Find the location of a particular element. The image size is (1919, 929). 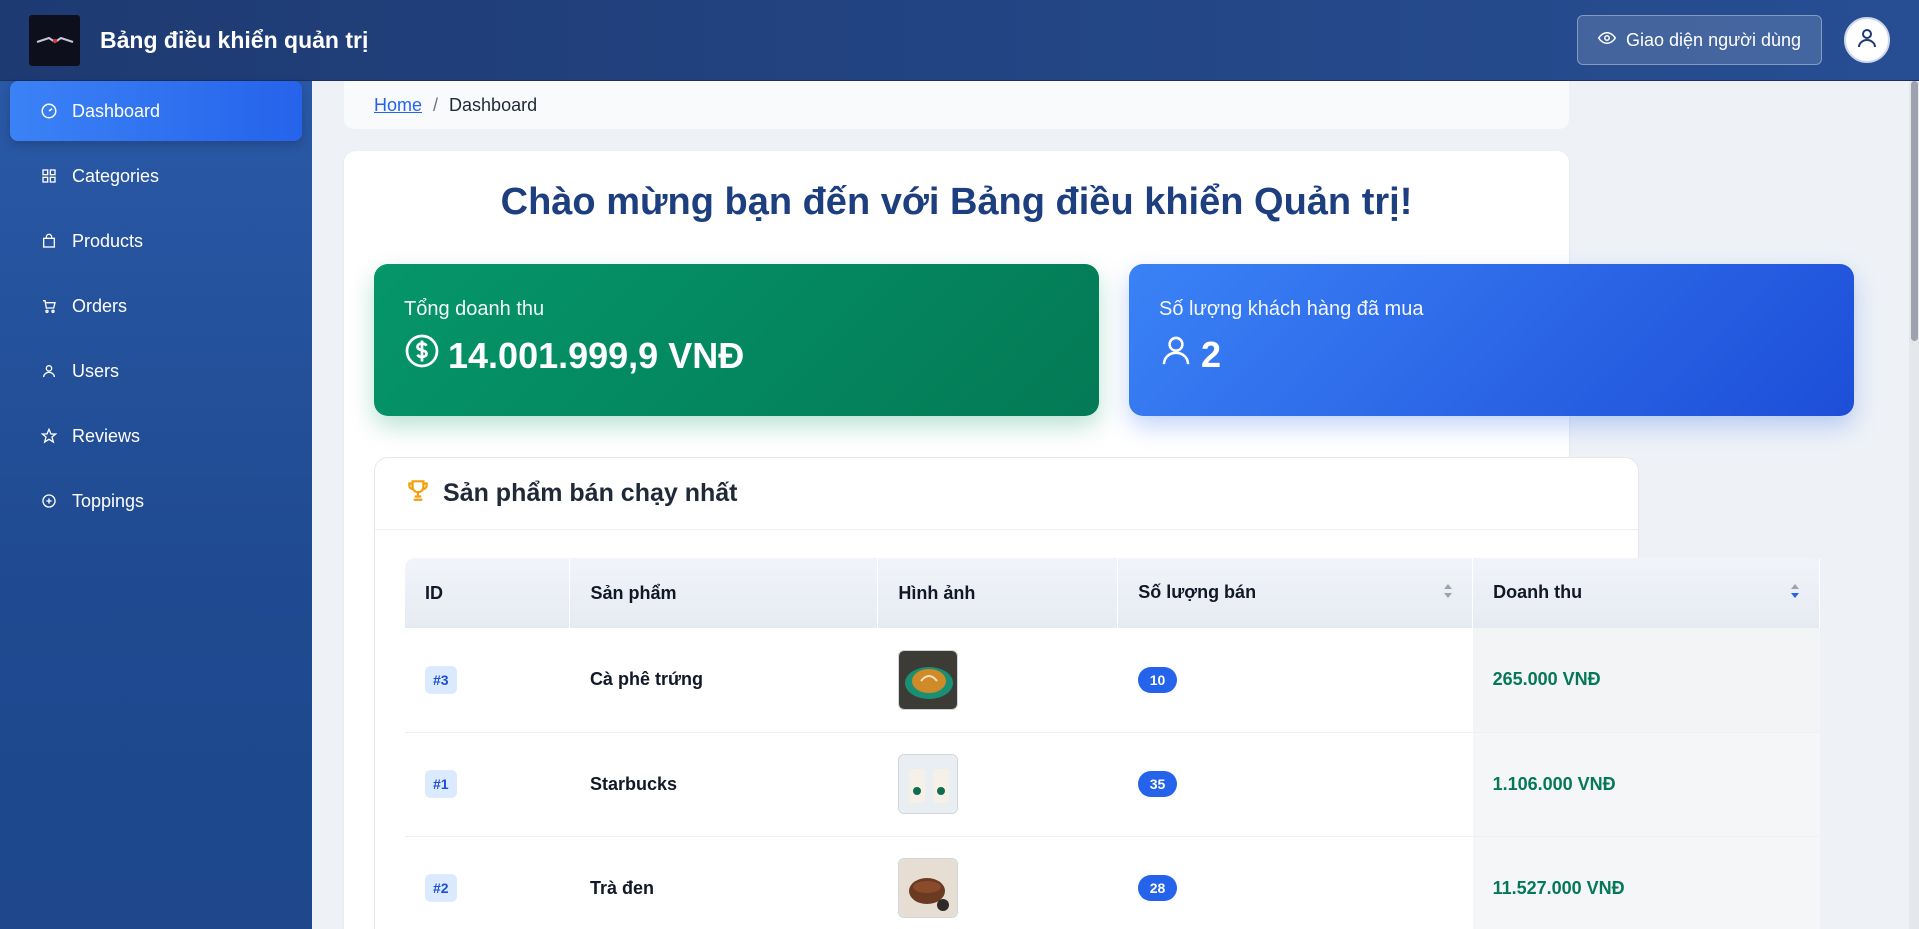

table-row: #2 Trà đen 28 11.527.000 VNĐ is located at coordinates (1112, 882).